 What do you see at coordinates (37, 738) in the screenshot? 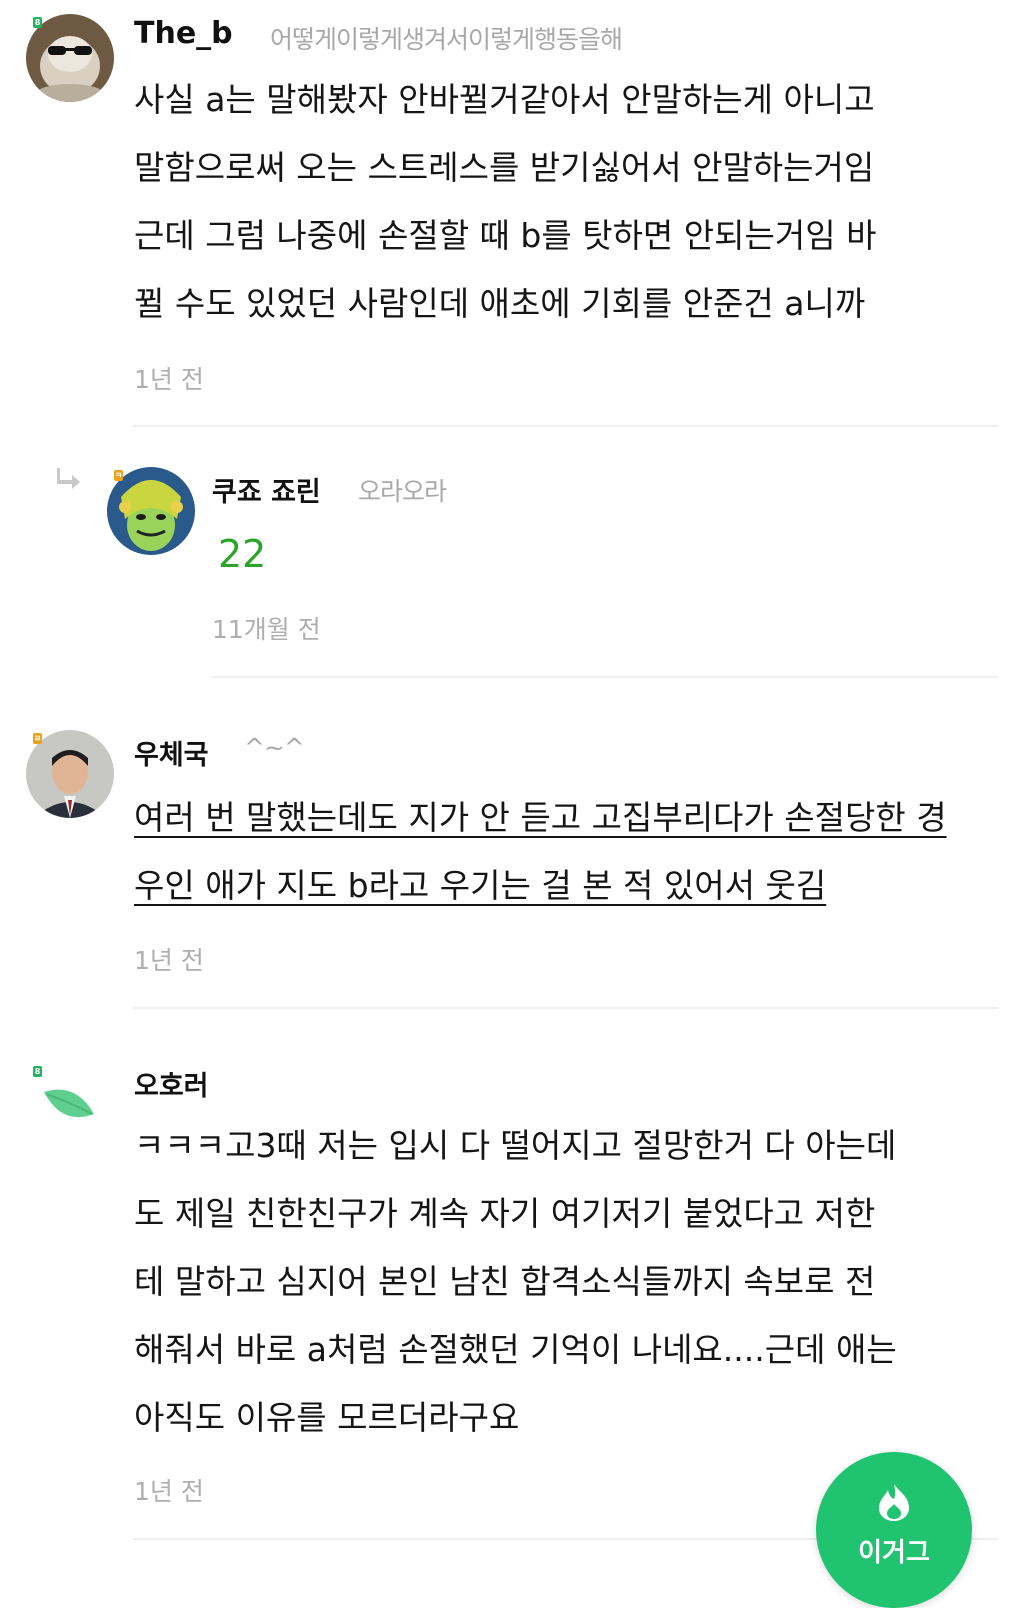
I see `level-badge: ㄹ` at bounding box center [37, 738].